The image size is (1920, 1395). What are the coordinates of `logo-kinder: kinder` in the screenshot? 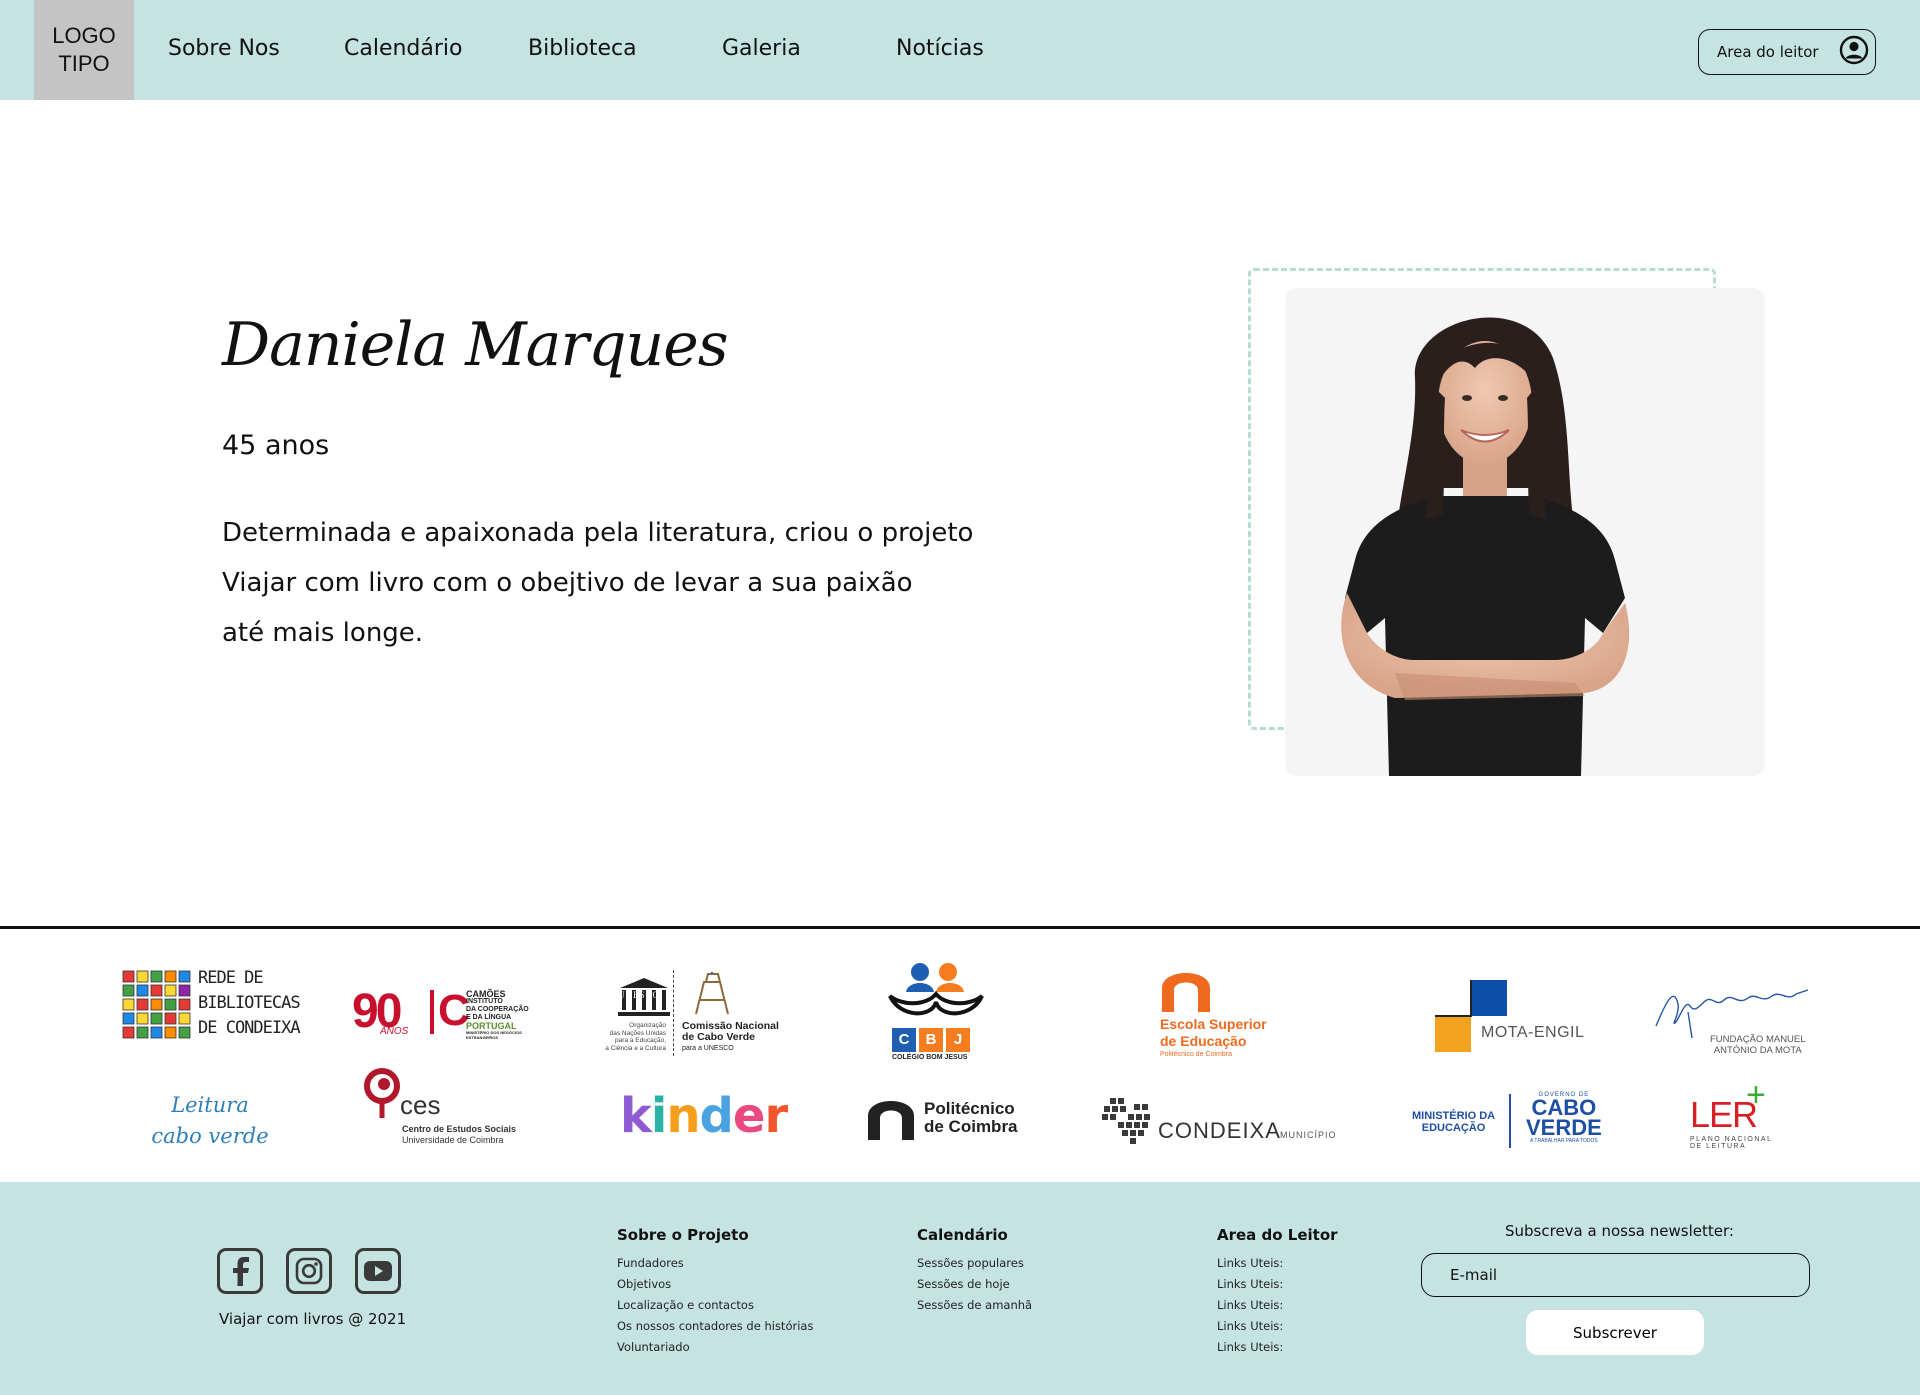 It's located at (704, 1116).